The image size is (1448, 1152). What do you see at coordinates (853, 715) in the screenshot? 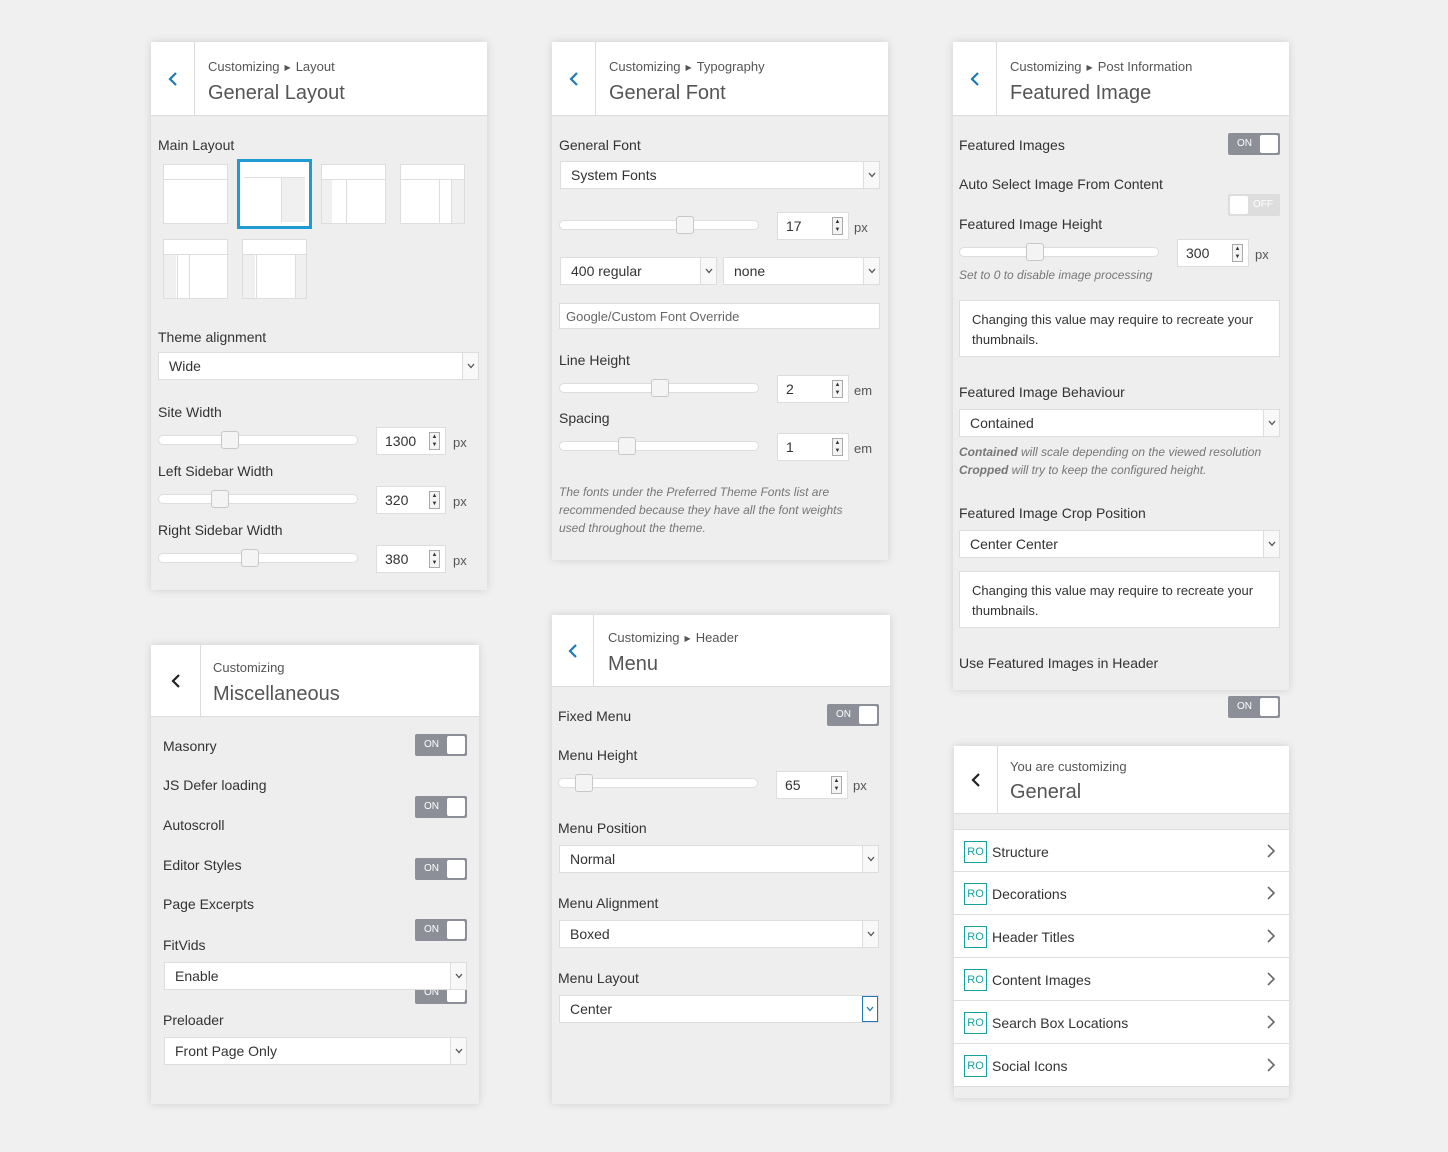
I see `fixed-menu-toggle: ON` at bounding box center [853, 715].